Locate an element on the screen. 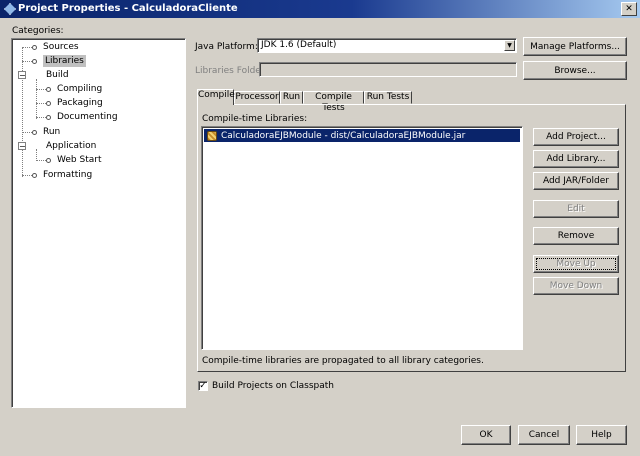  tree-item-label: Formatting is located at coordinates (68, 175).